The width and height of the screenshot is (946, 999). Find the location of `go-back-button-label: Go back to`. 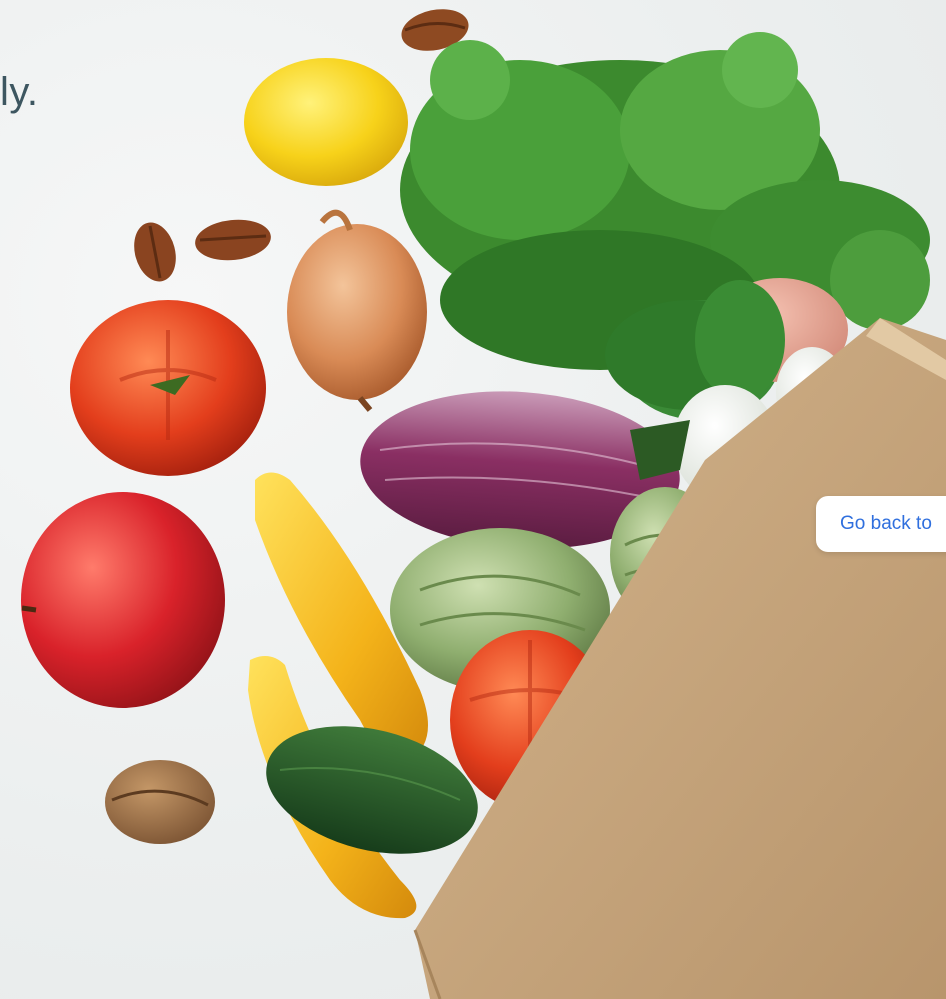

go-back-button-label: Go back to is located at coordinates (886, 523).